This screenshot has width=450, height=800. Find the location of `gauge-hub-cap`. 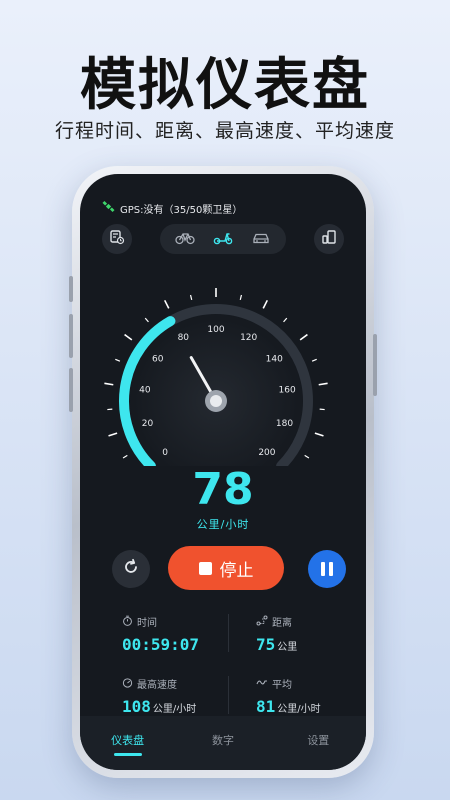

gauge-hub-cap is located at coordinates (216, 401).